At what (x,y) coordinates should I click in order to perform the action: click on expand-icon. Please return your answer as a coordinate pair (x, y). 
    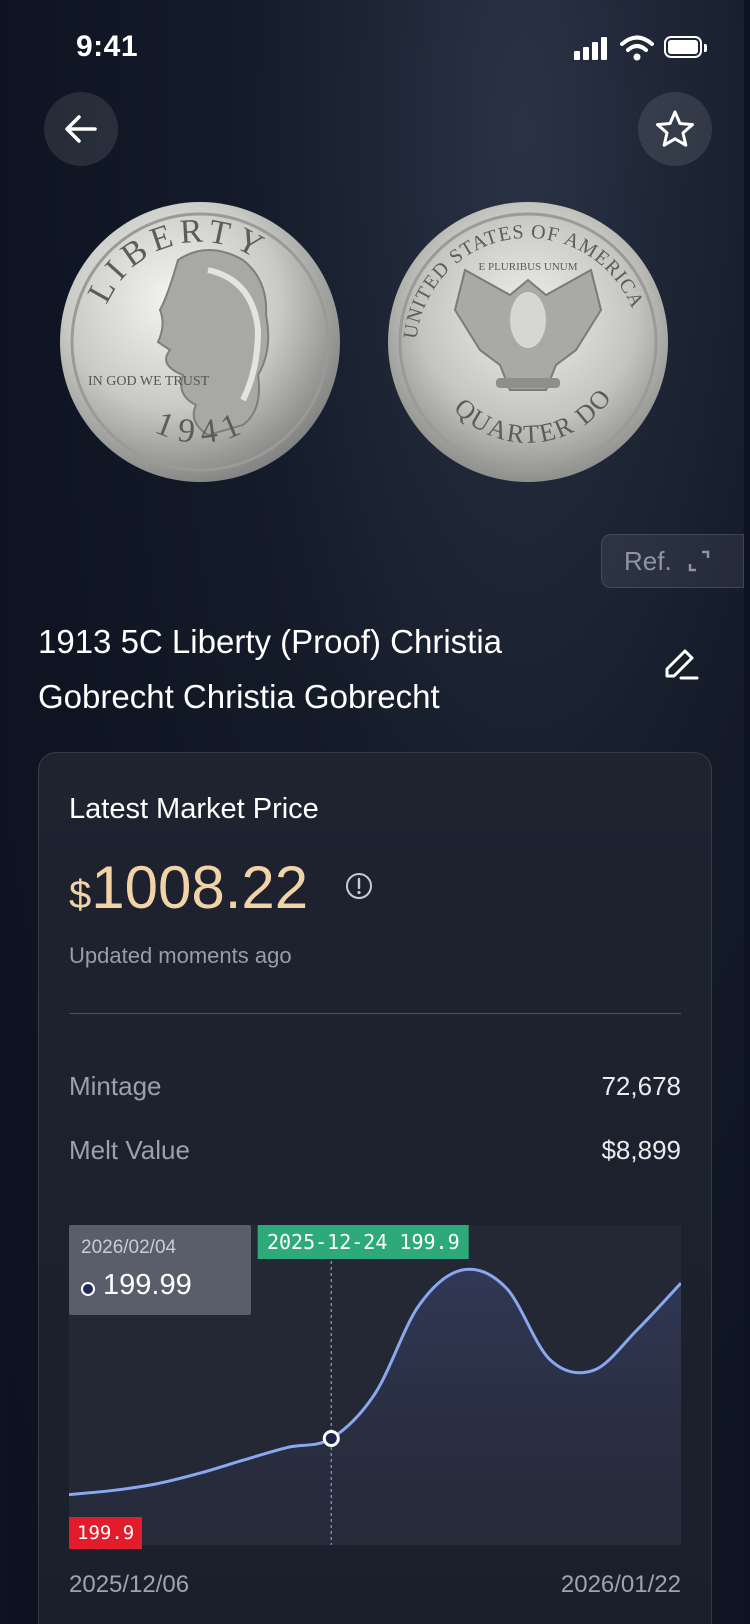
    Looking at the image, I should click on (698, 561).